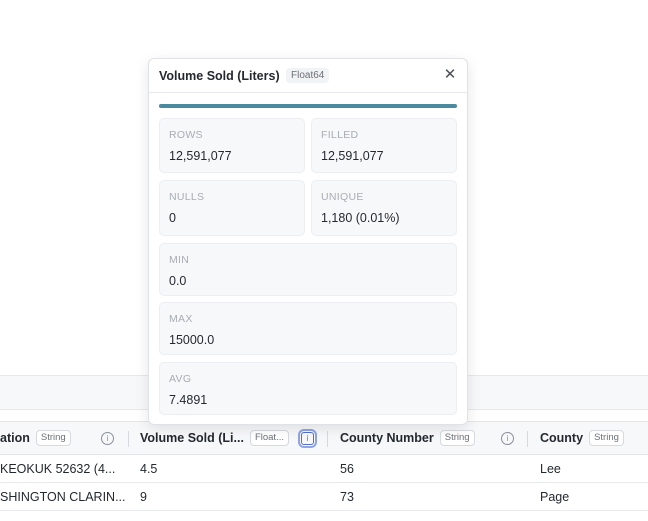  I want to click on table-row: SHINGTON CLARIN... 9 73 Page, so click(324, 497).